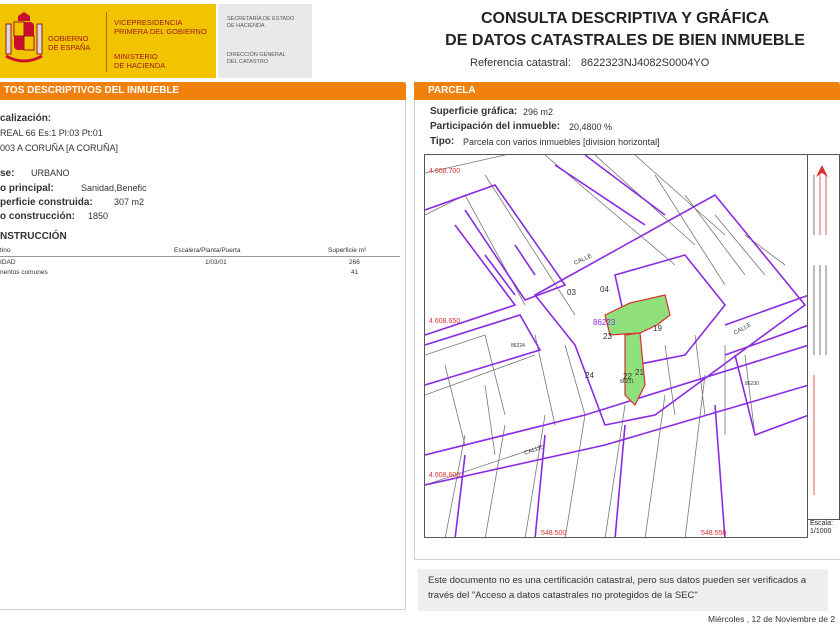  What do you see at coordinates (256, 55) in the screenshot?
I see `dir-line1: Dirección General` at bounding box center [256, 55].